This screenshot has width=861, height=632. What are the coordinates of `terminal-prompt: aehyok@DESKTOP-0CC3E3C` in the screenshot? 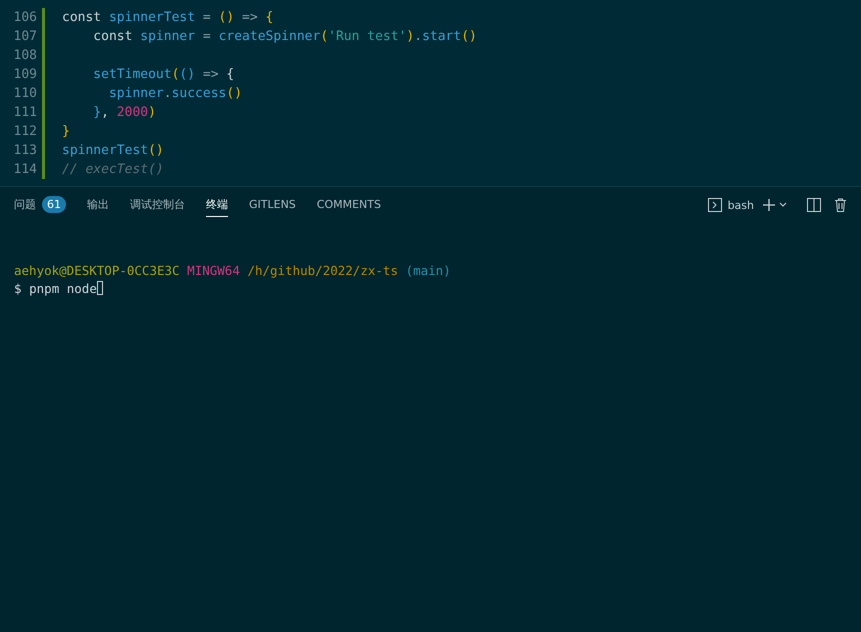 It's located at (97, 270).